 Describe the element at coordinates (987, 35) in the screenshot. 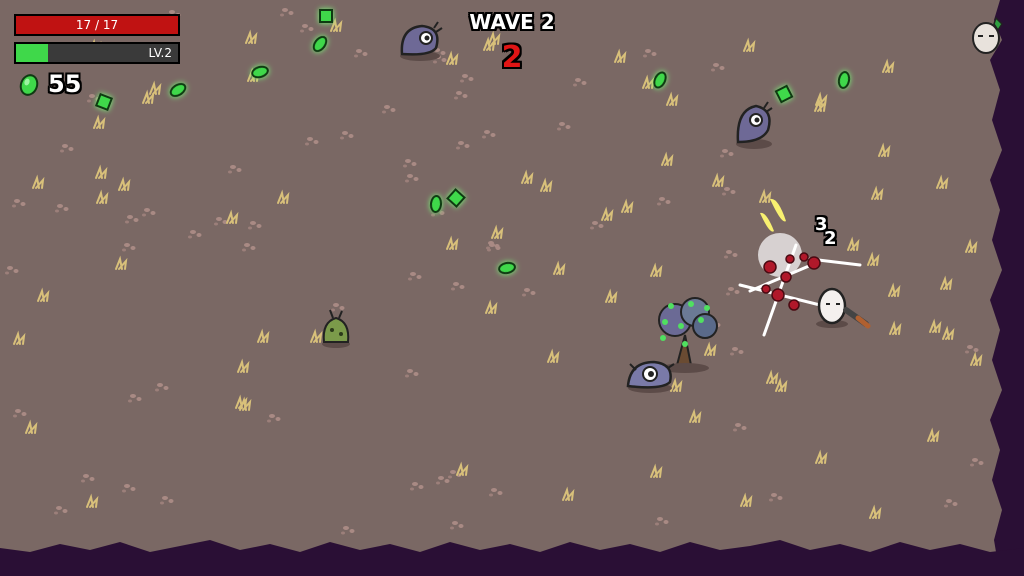

I see `egg-character-icon` at that location.